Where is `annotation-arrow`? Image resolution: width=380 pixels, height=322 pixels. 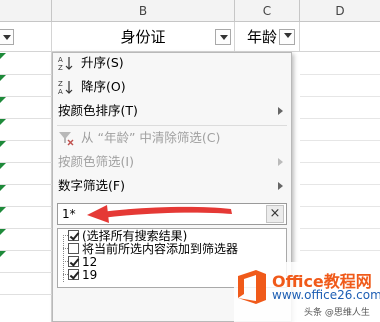
annotation-arrow is located at coordinates (159, 214).